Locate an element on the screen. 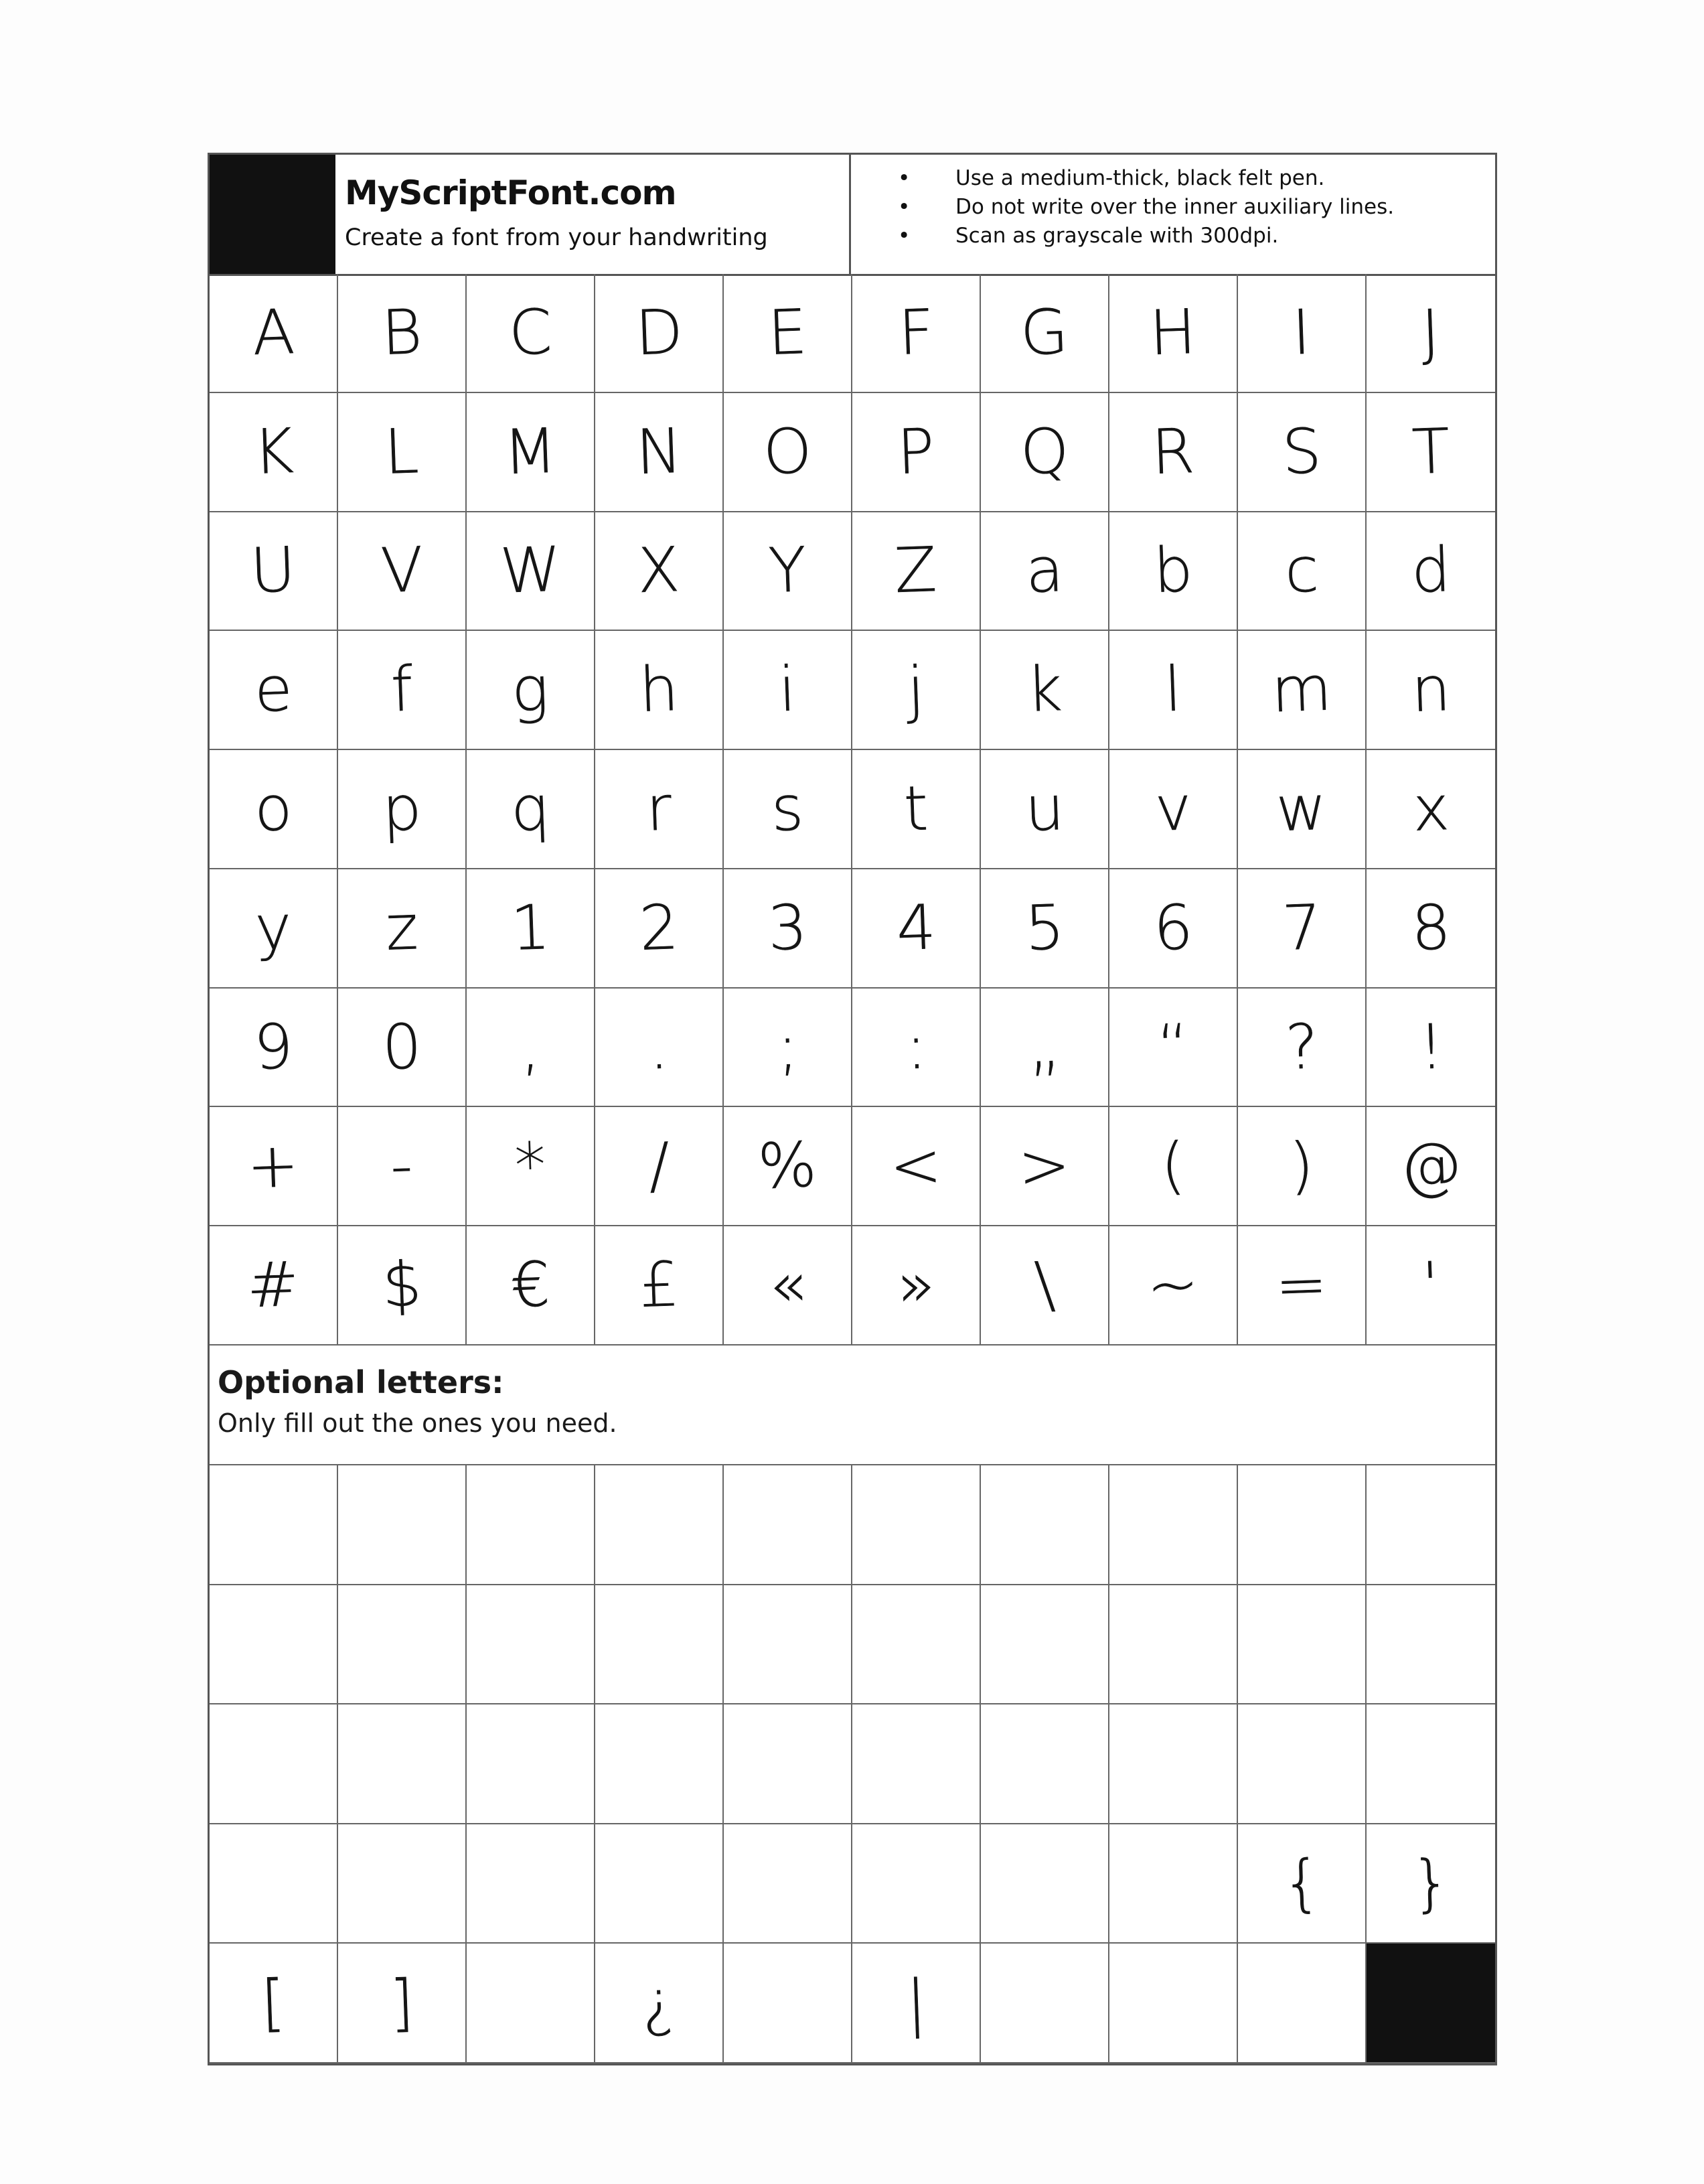  char-glyph: d is located at coordinates (1431, 570).